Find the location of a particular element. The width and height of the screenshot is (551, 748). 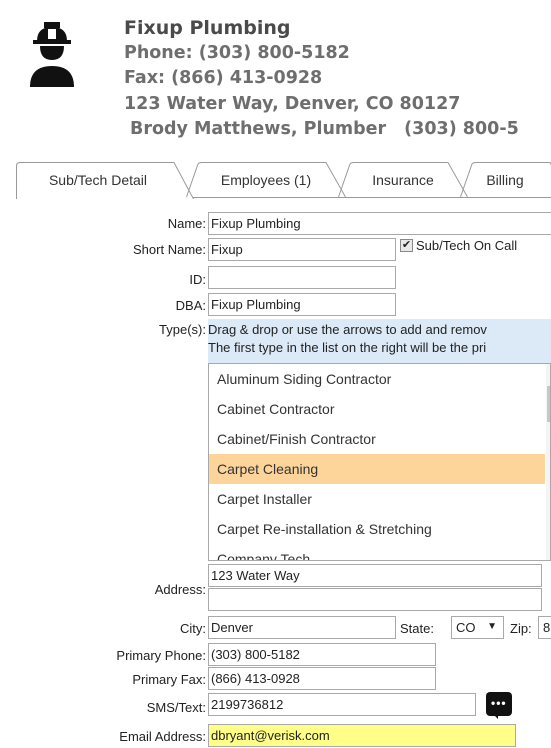

contact-line: Brody Matthews, Plumber (303) 800-5 is located at coordinates (324, 129).